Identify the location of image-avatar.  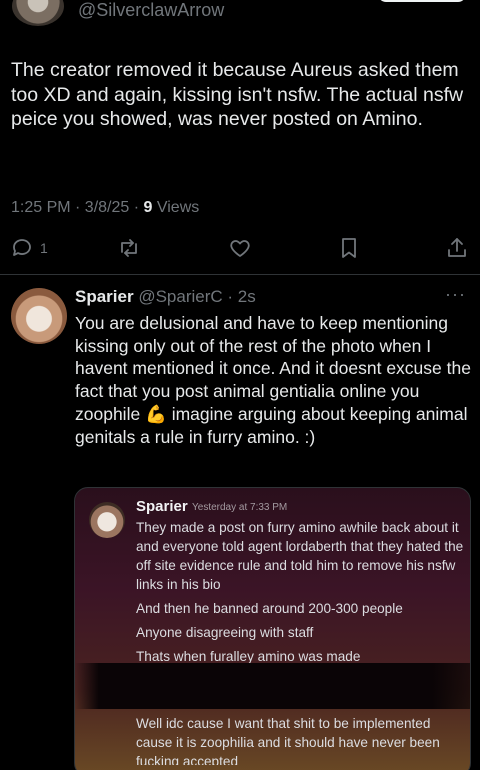
(107, 520).